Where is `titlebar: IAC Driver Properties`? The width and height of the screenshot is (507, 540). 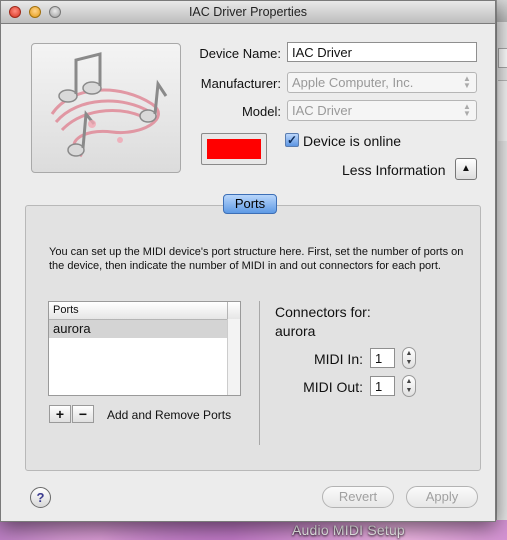 titlebar: IAC Driver Properties is located at coordinates (248, 12).